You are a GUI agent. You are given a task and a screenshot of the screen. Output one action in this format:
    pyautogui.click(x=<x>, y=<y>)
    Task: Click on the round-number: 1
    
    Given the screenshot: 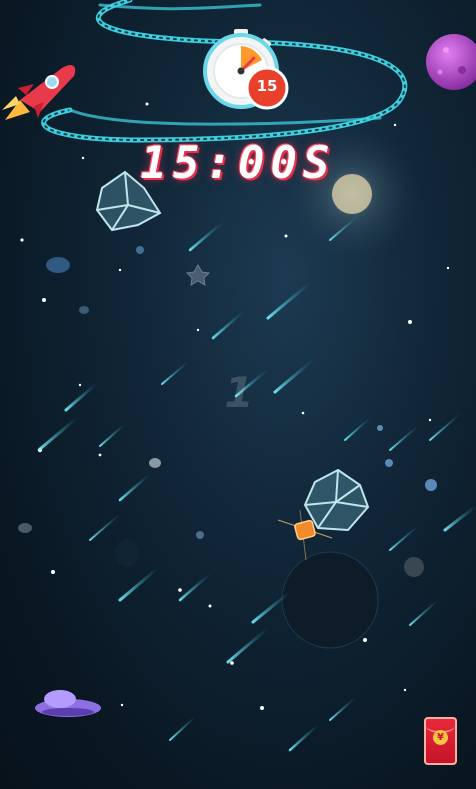 What is the action you would take?
    pyautogui.click(x=239, y=392)
    